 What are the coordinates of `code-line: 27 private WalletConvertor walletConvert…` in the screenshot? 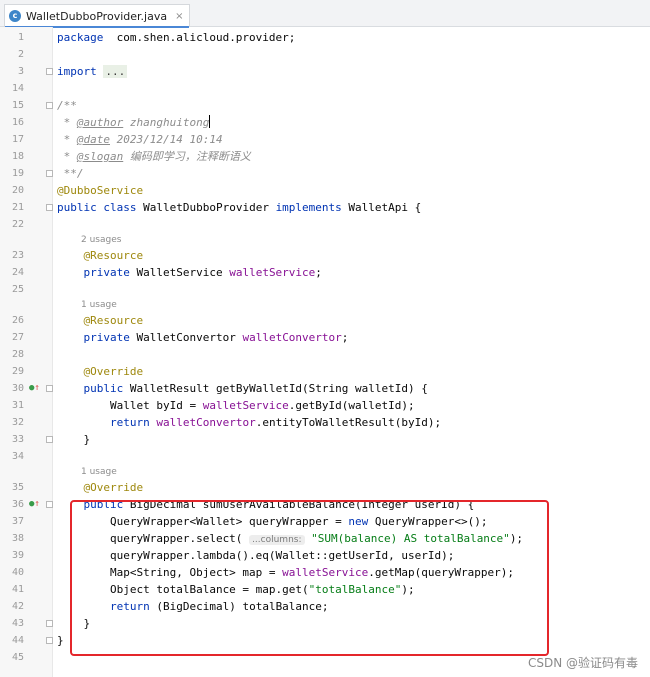 It's located at (325, 337).